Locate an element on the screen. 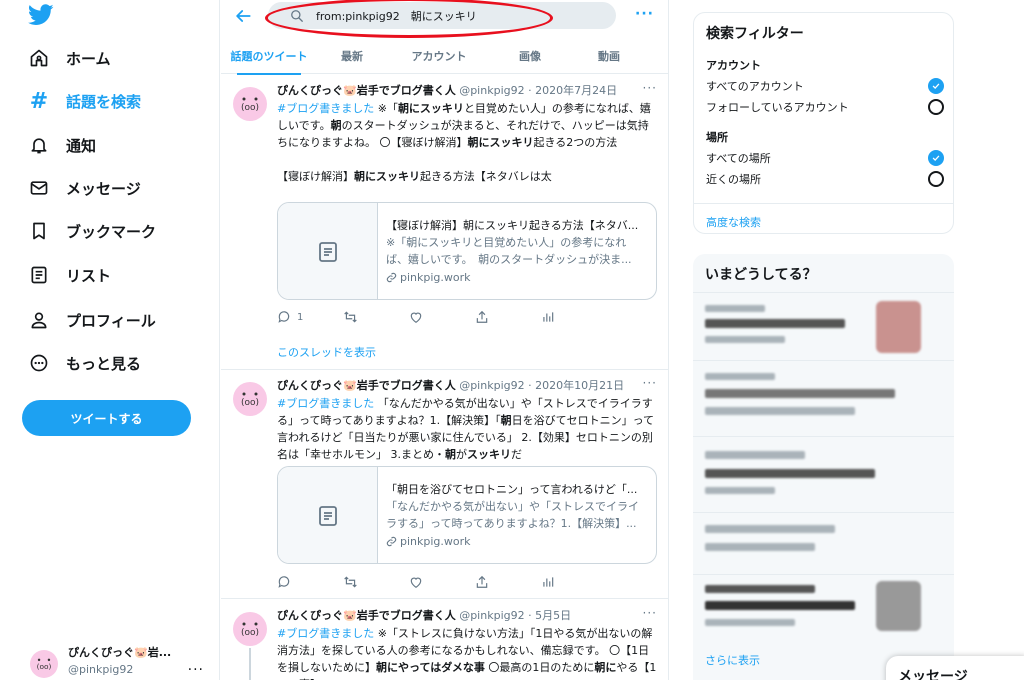 The height and width of the screenshot is (680, 1024). nav-bookmarks: ブックマーク is located at coordinates (92, 231).